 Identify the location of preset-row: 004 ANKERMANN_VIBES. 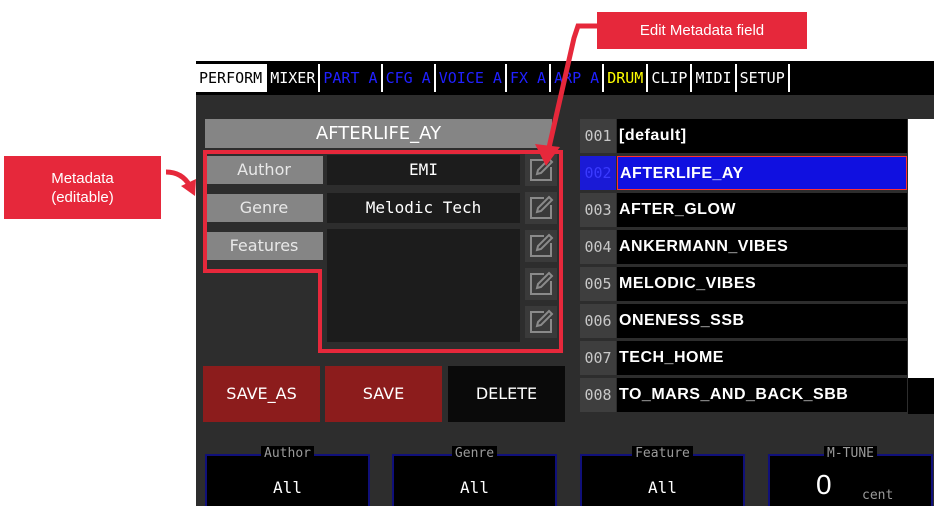
(757, 248).